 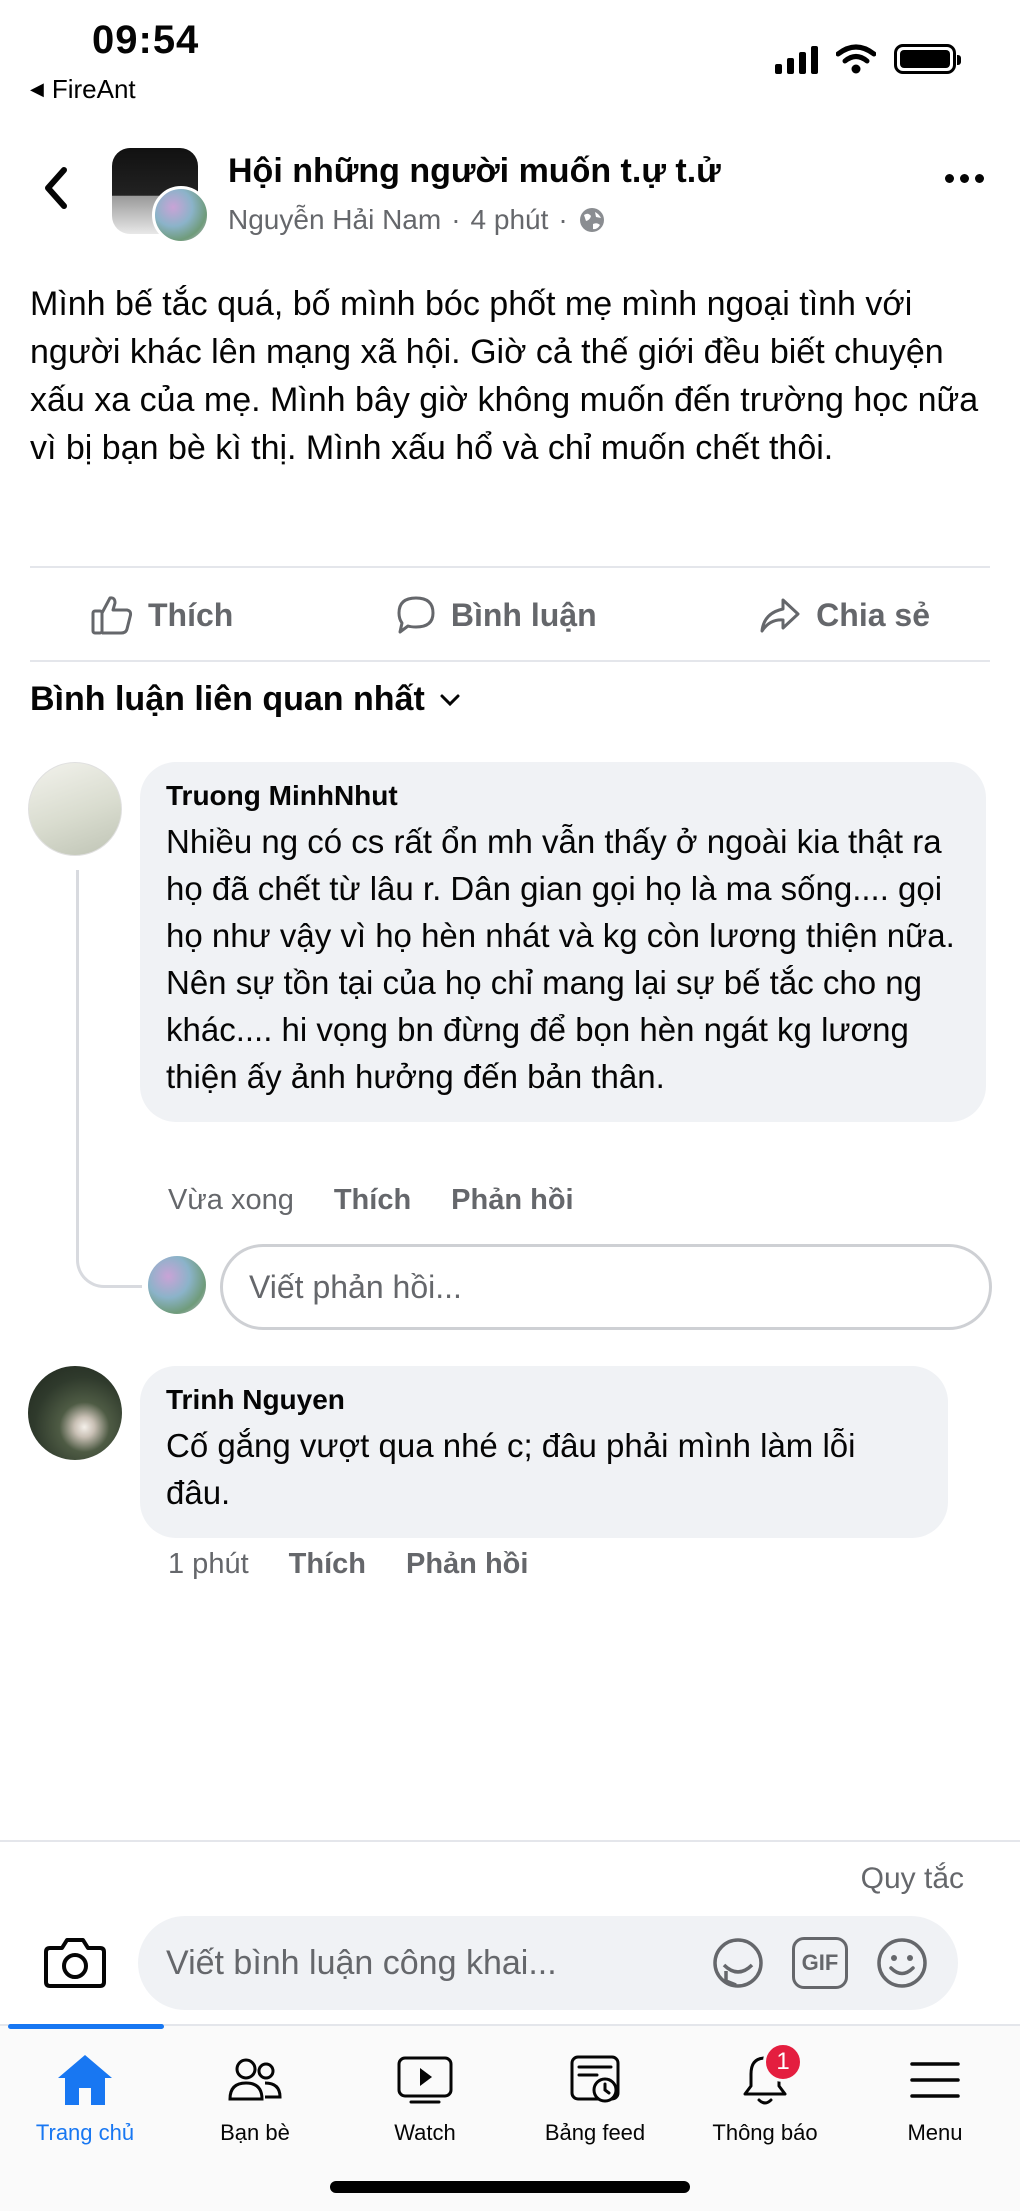 I want to click on rules-link: Quy tắc, so click(x=912, y=1879).